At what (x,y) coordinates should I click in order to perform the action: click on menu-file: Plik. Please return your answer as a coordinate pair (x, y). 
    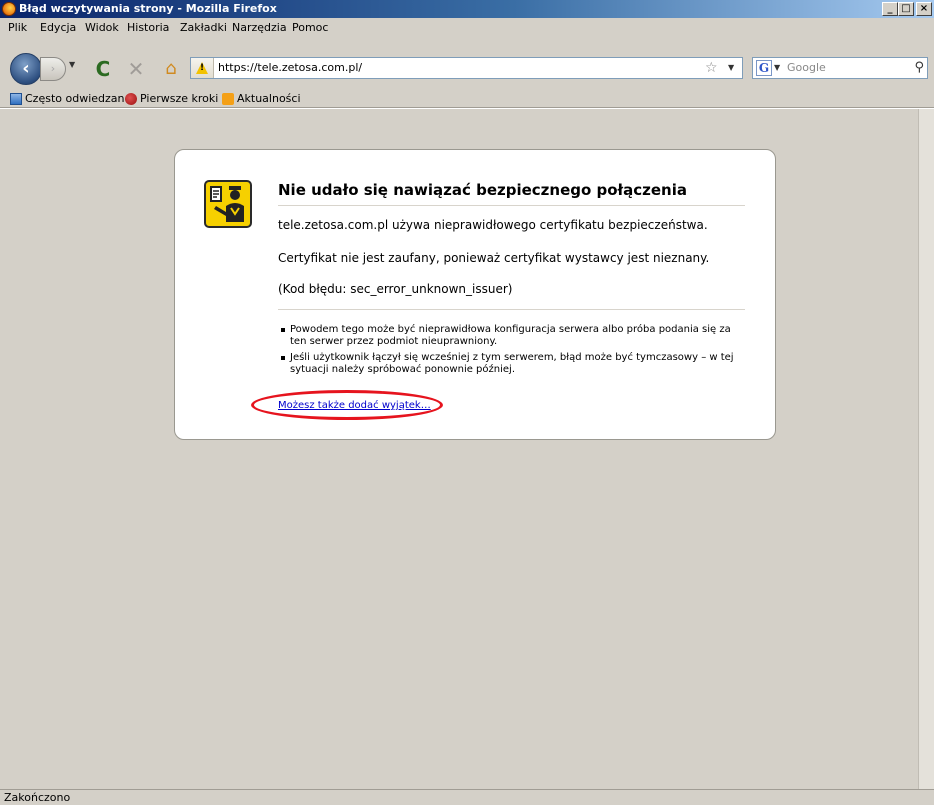
    Looking at the image, I should click on (17, 28).